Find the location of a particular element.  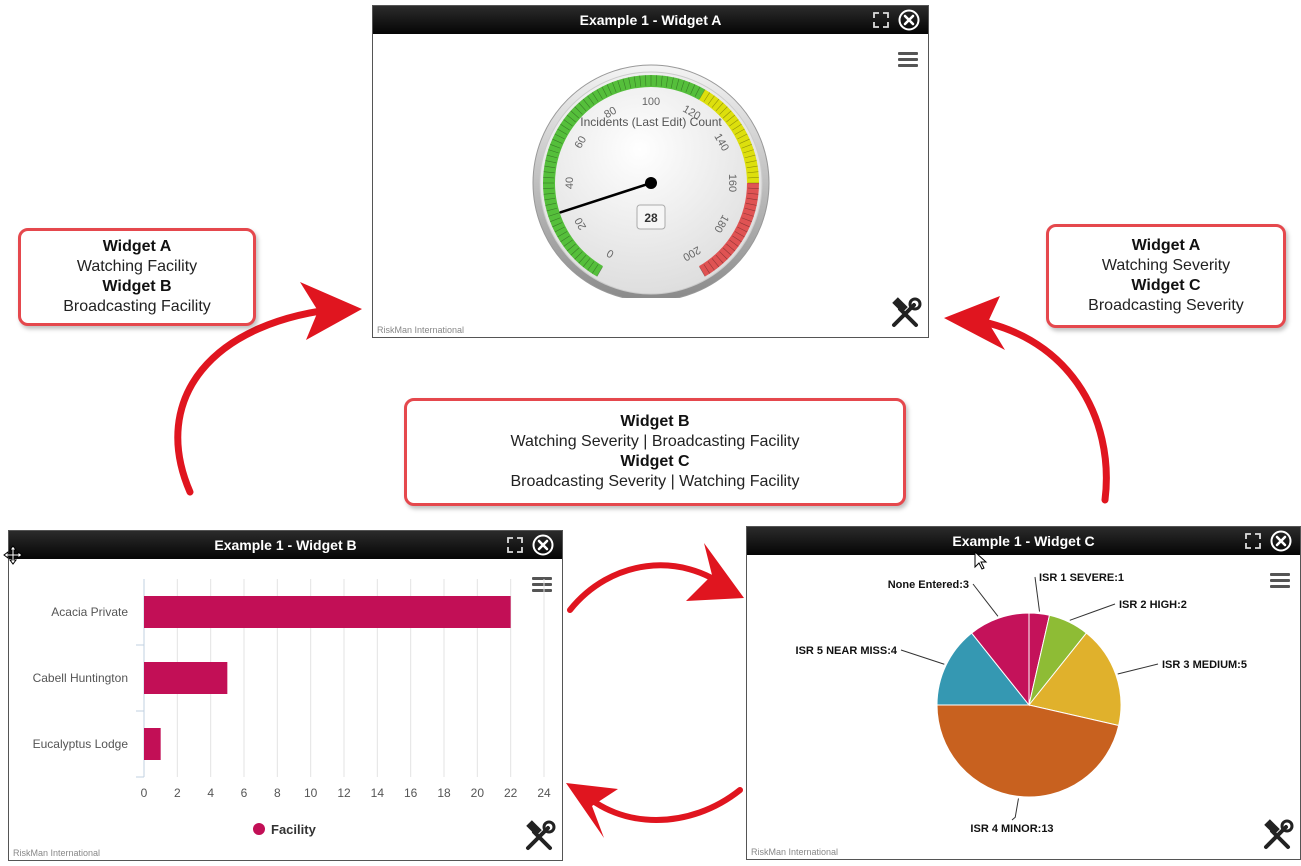

arrow-b-to-a is located at coordinates (261, 400).